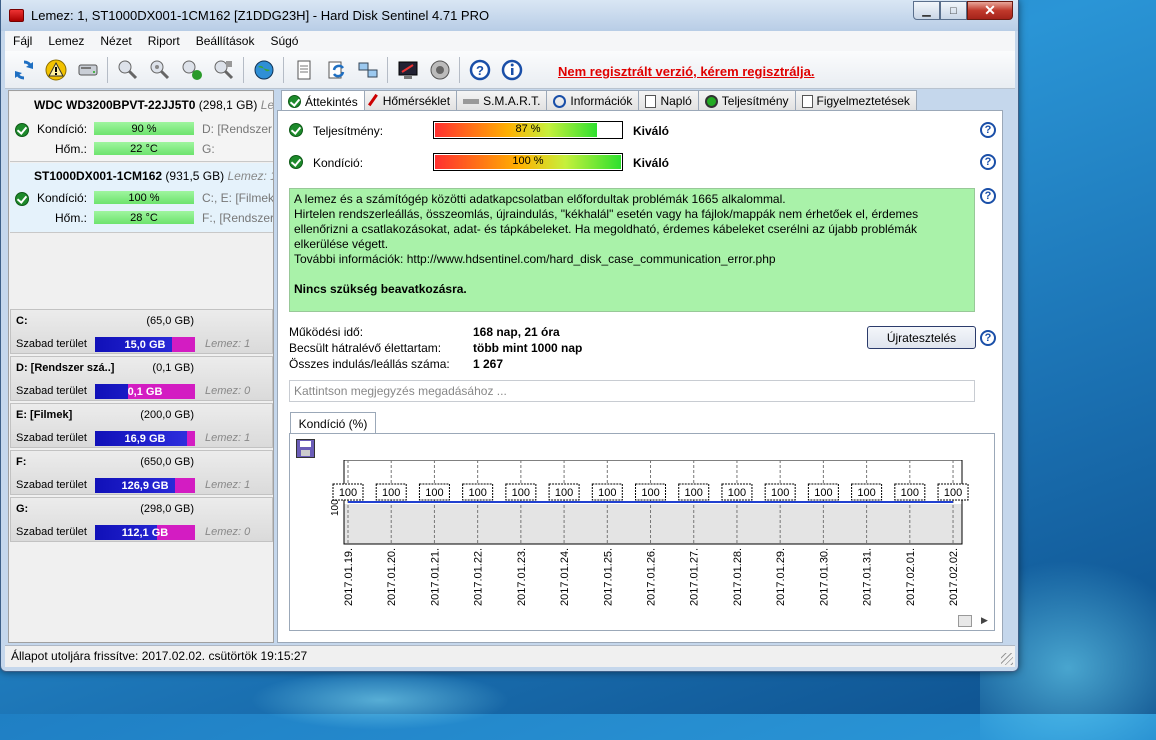  What do you see at coordinates (651, 131) in the screenshot?
I see `performance-rating: Kiváló` at bounding box center [651, 131].